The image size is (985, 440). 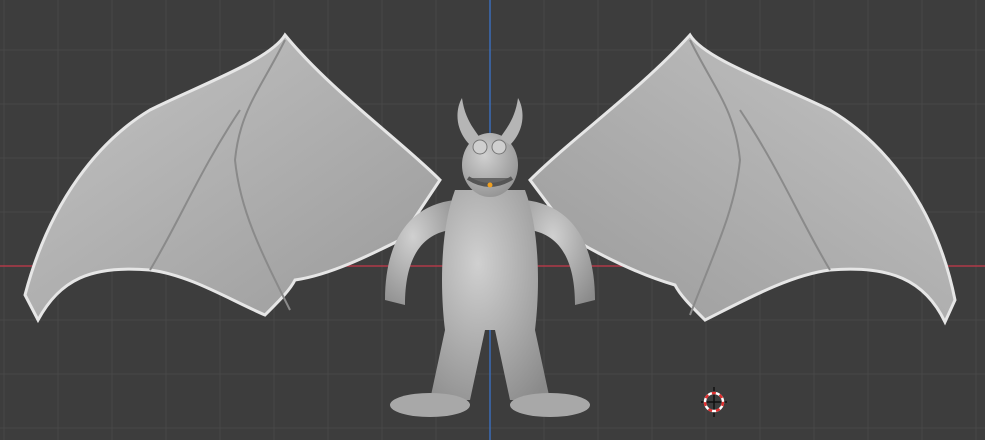 I want to click on left-foot, so click(x=430, y=405).